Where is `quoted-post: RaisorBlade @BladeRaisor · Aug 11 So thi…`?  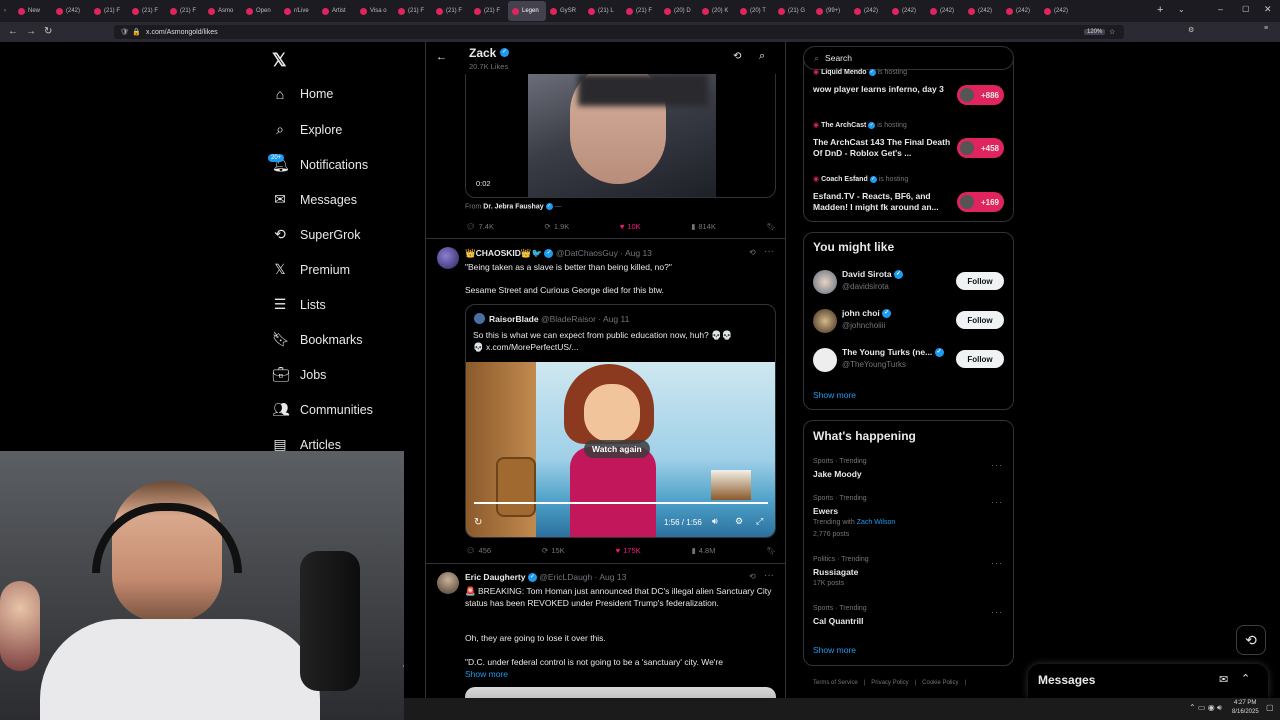 quoted-post: RaisorBlade @BladeRaisor · Aug 11 So thi… is located at coordinates (620, 421).